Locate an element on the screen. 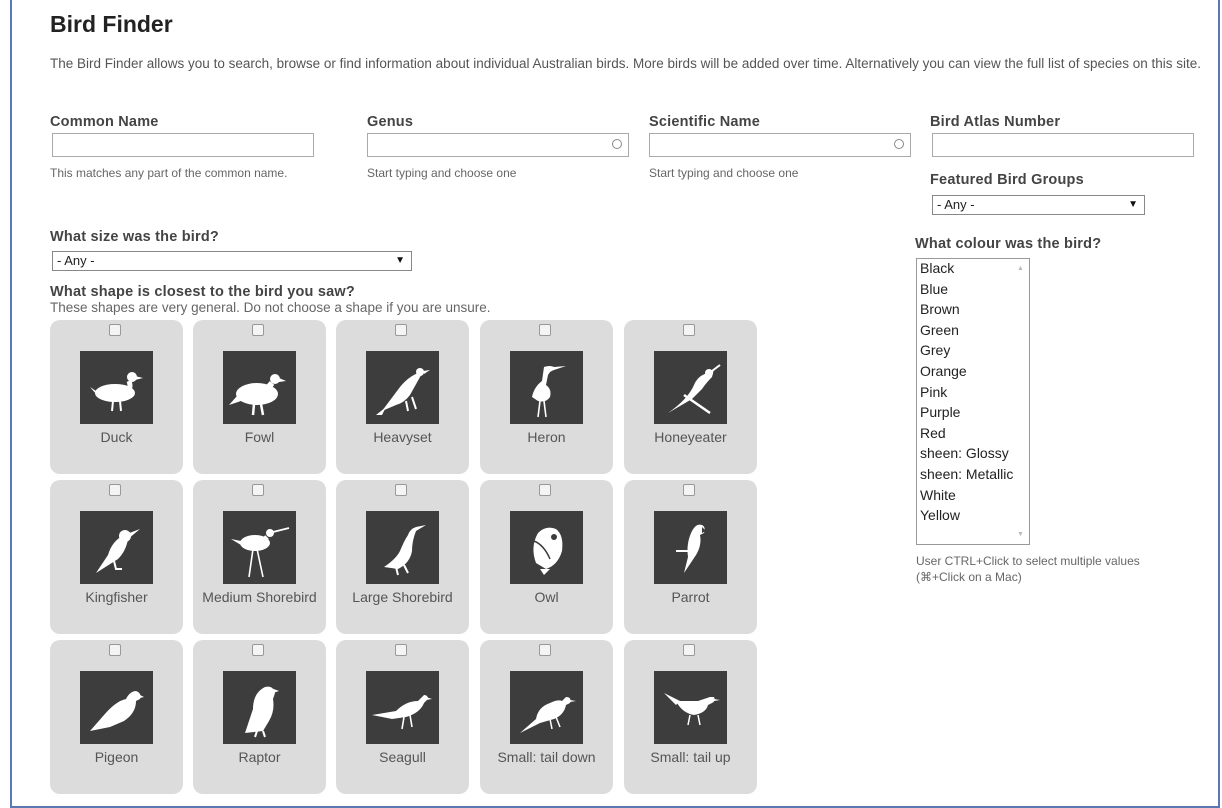 This screenshot has height=808, width=1222. seagull-icon is located at coordinates (402, 707).